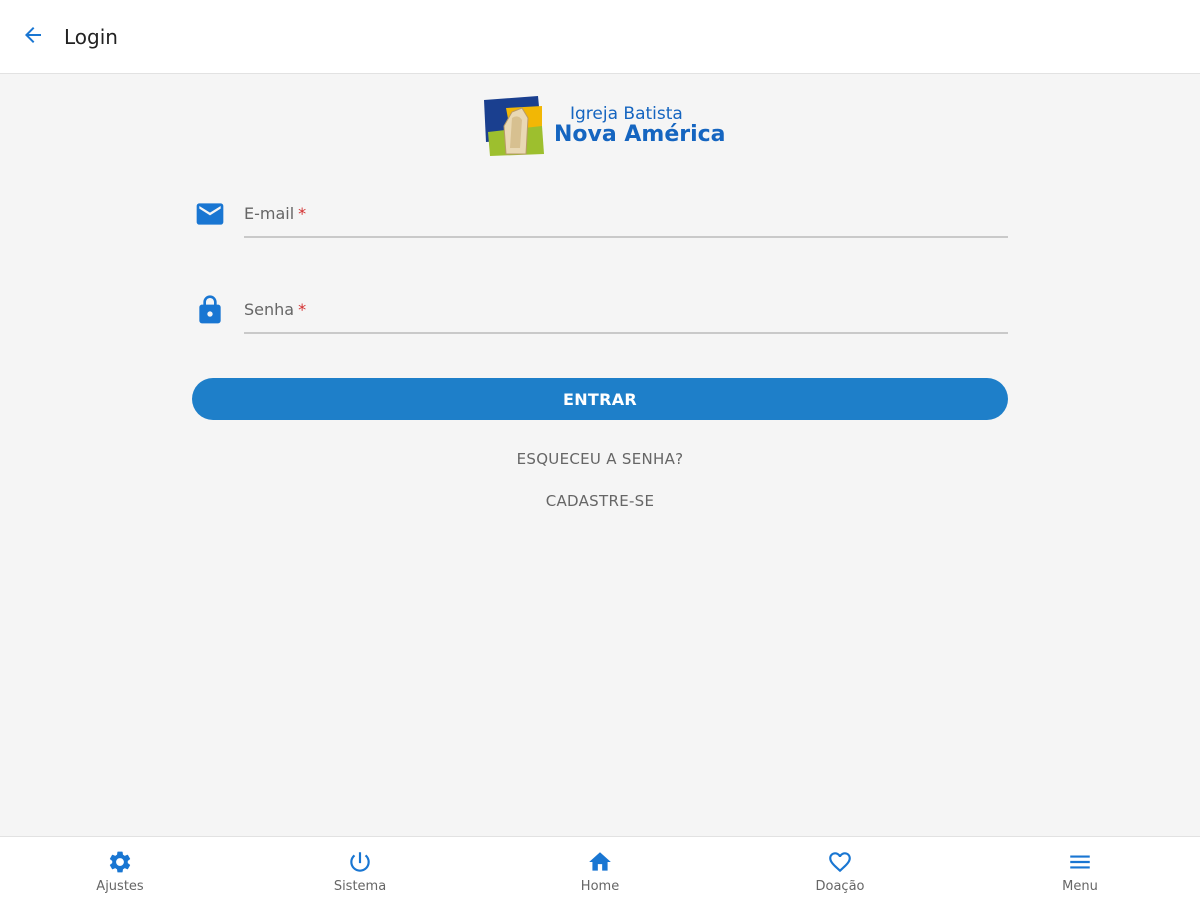  I want to click on nav-item-home: Home, so click(600, 868).